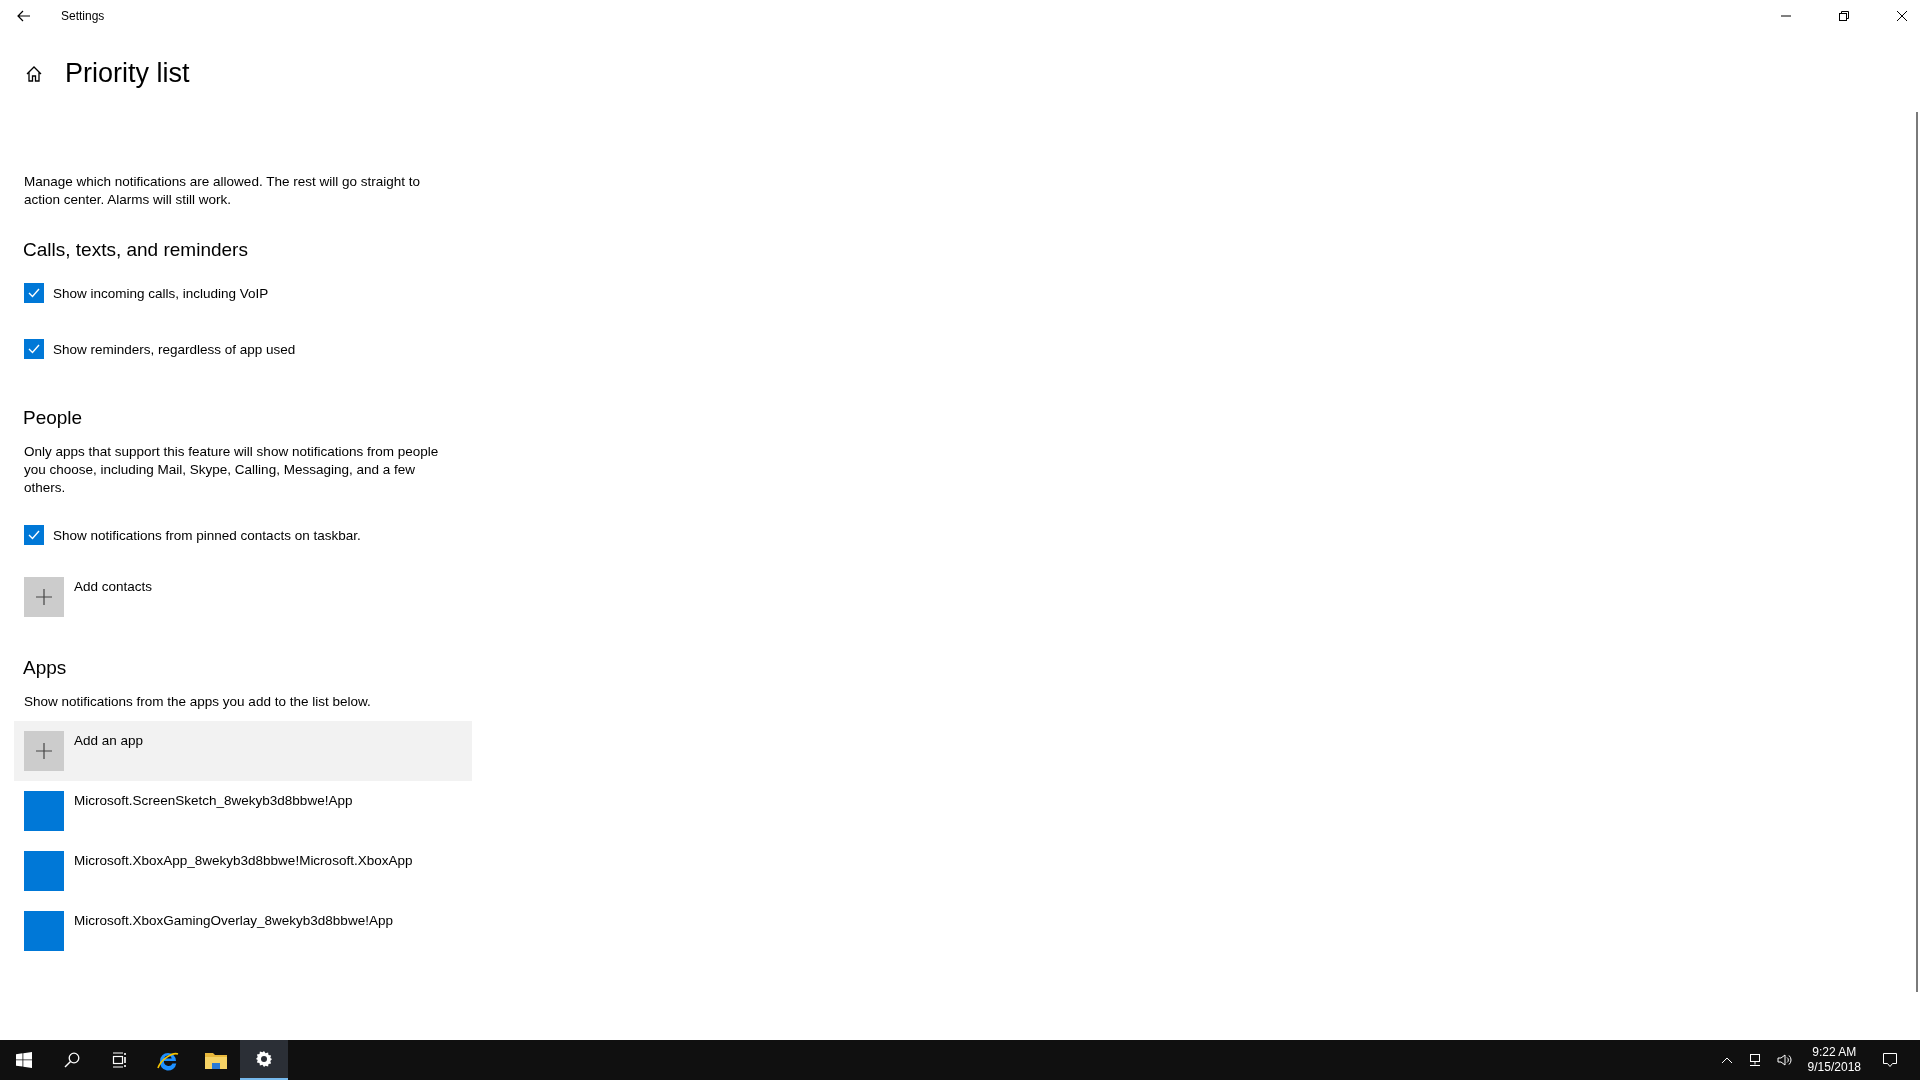  I want to click on close-icon, so click(1902, 16).